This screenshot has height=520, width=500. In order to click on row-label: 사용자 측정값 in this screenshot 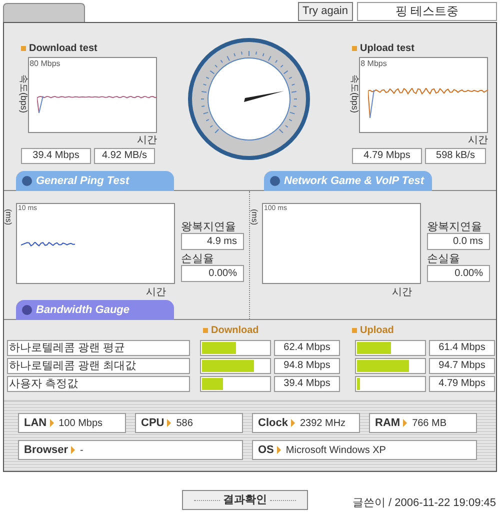, I will do `click(98, 384)`.